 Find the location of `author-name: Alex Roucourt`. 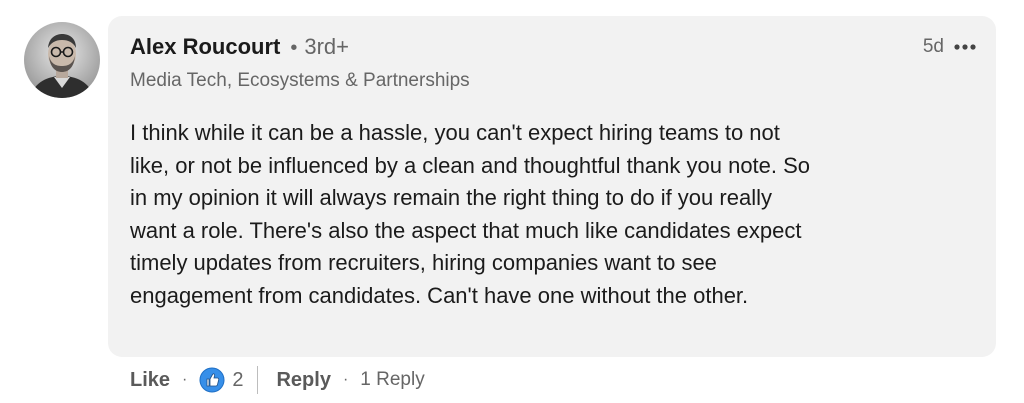

author-name: Alex Roucourt is located at coordinates (205, 47).